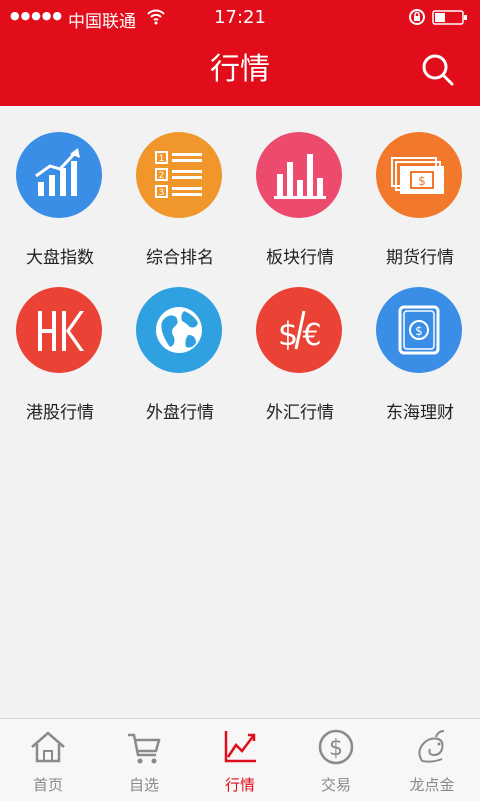 This screenshot has height=801, width=480. Describe the element at coordinates (144, 748) in the screenshot. I see `cart-icon` at that location.